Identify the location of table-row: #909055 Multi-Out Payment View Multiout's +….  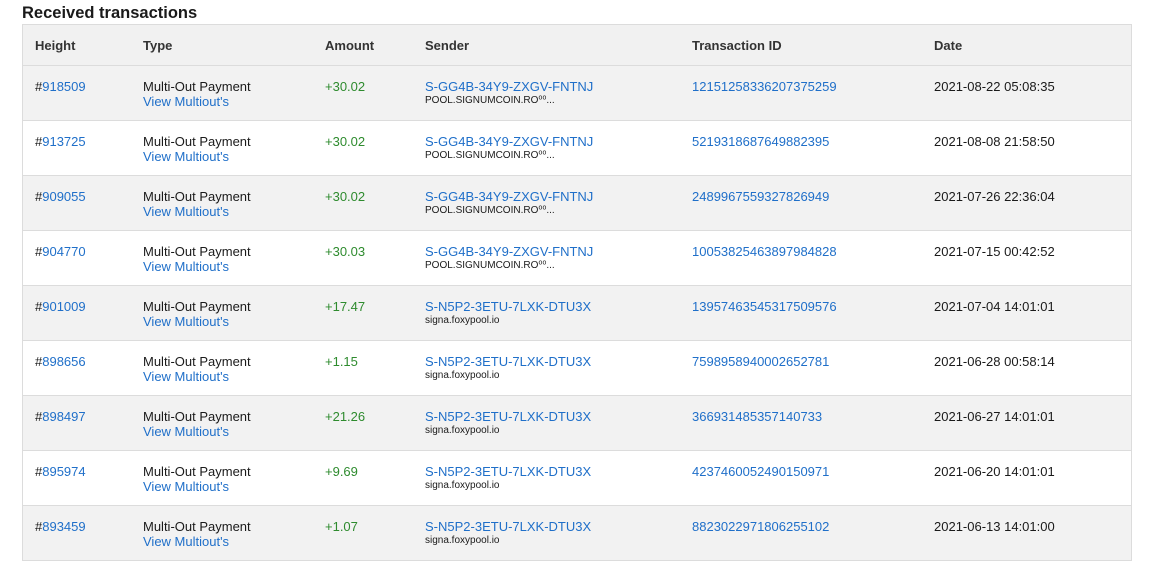
(577, 202).